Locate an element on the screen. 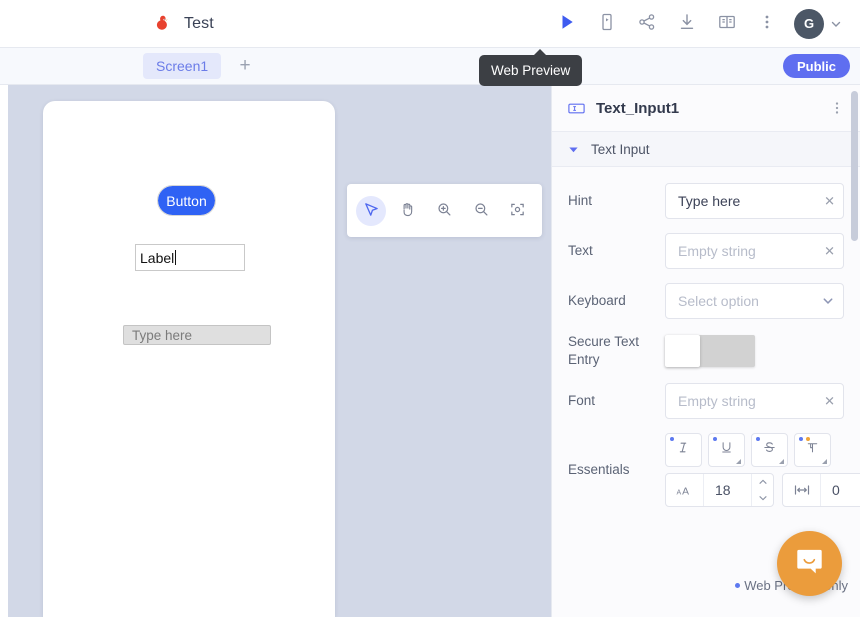  chevron-down-icon is located at coordinates (828, 301).